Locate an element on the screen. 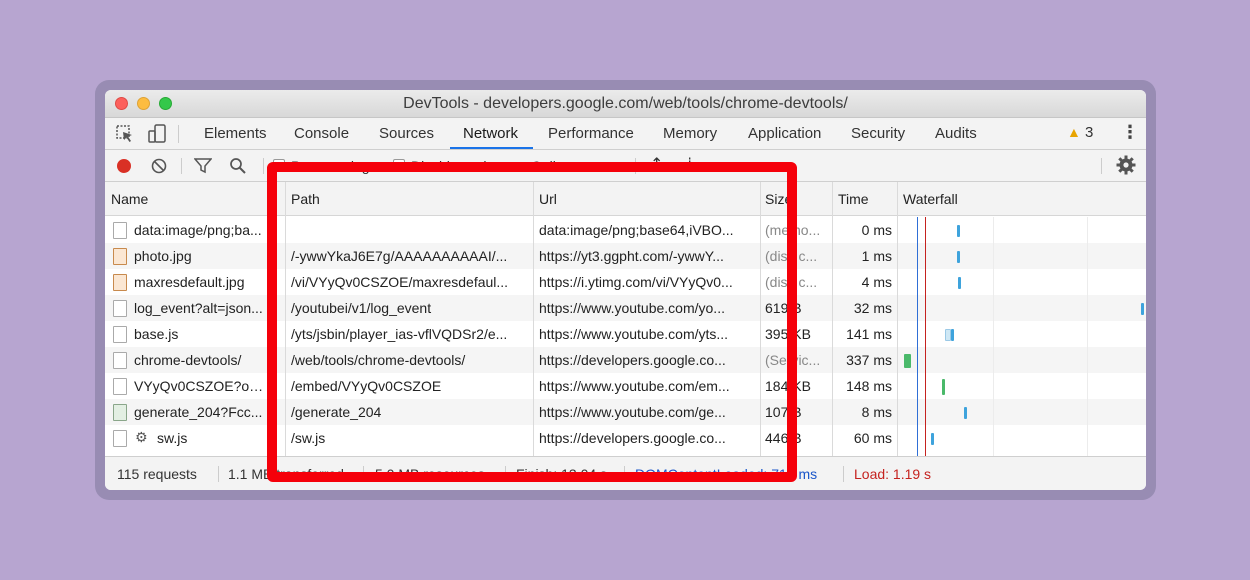 The width and height of the screenshot is (1250, 580). tab-security: Security is located at coordinates (878, 133).